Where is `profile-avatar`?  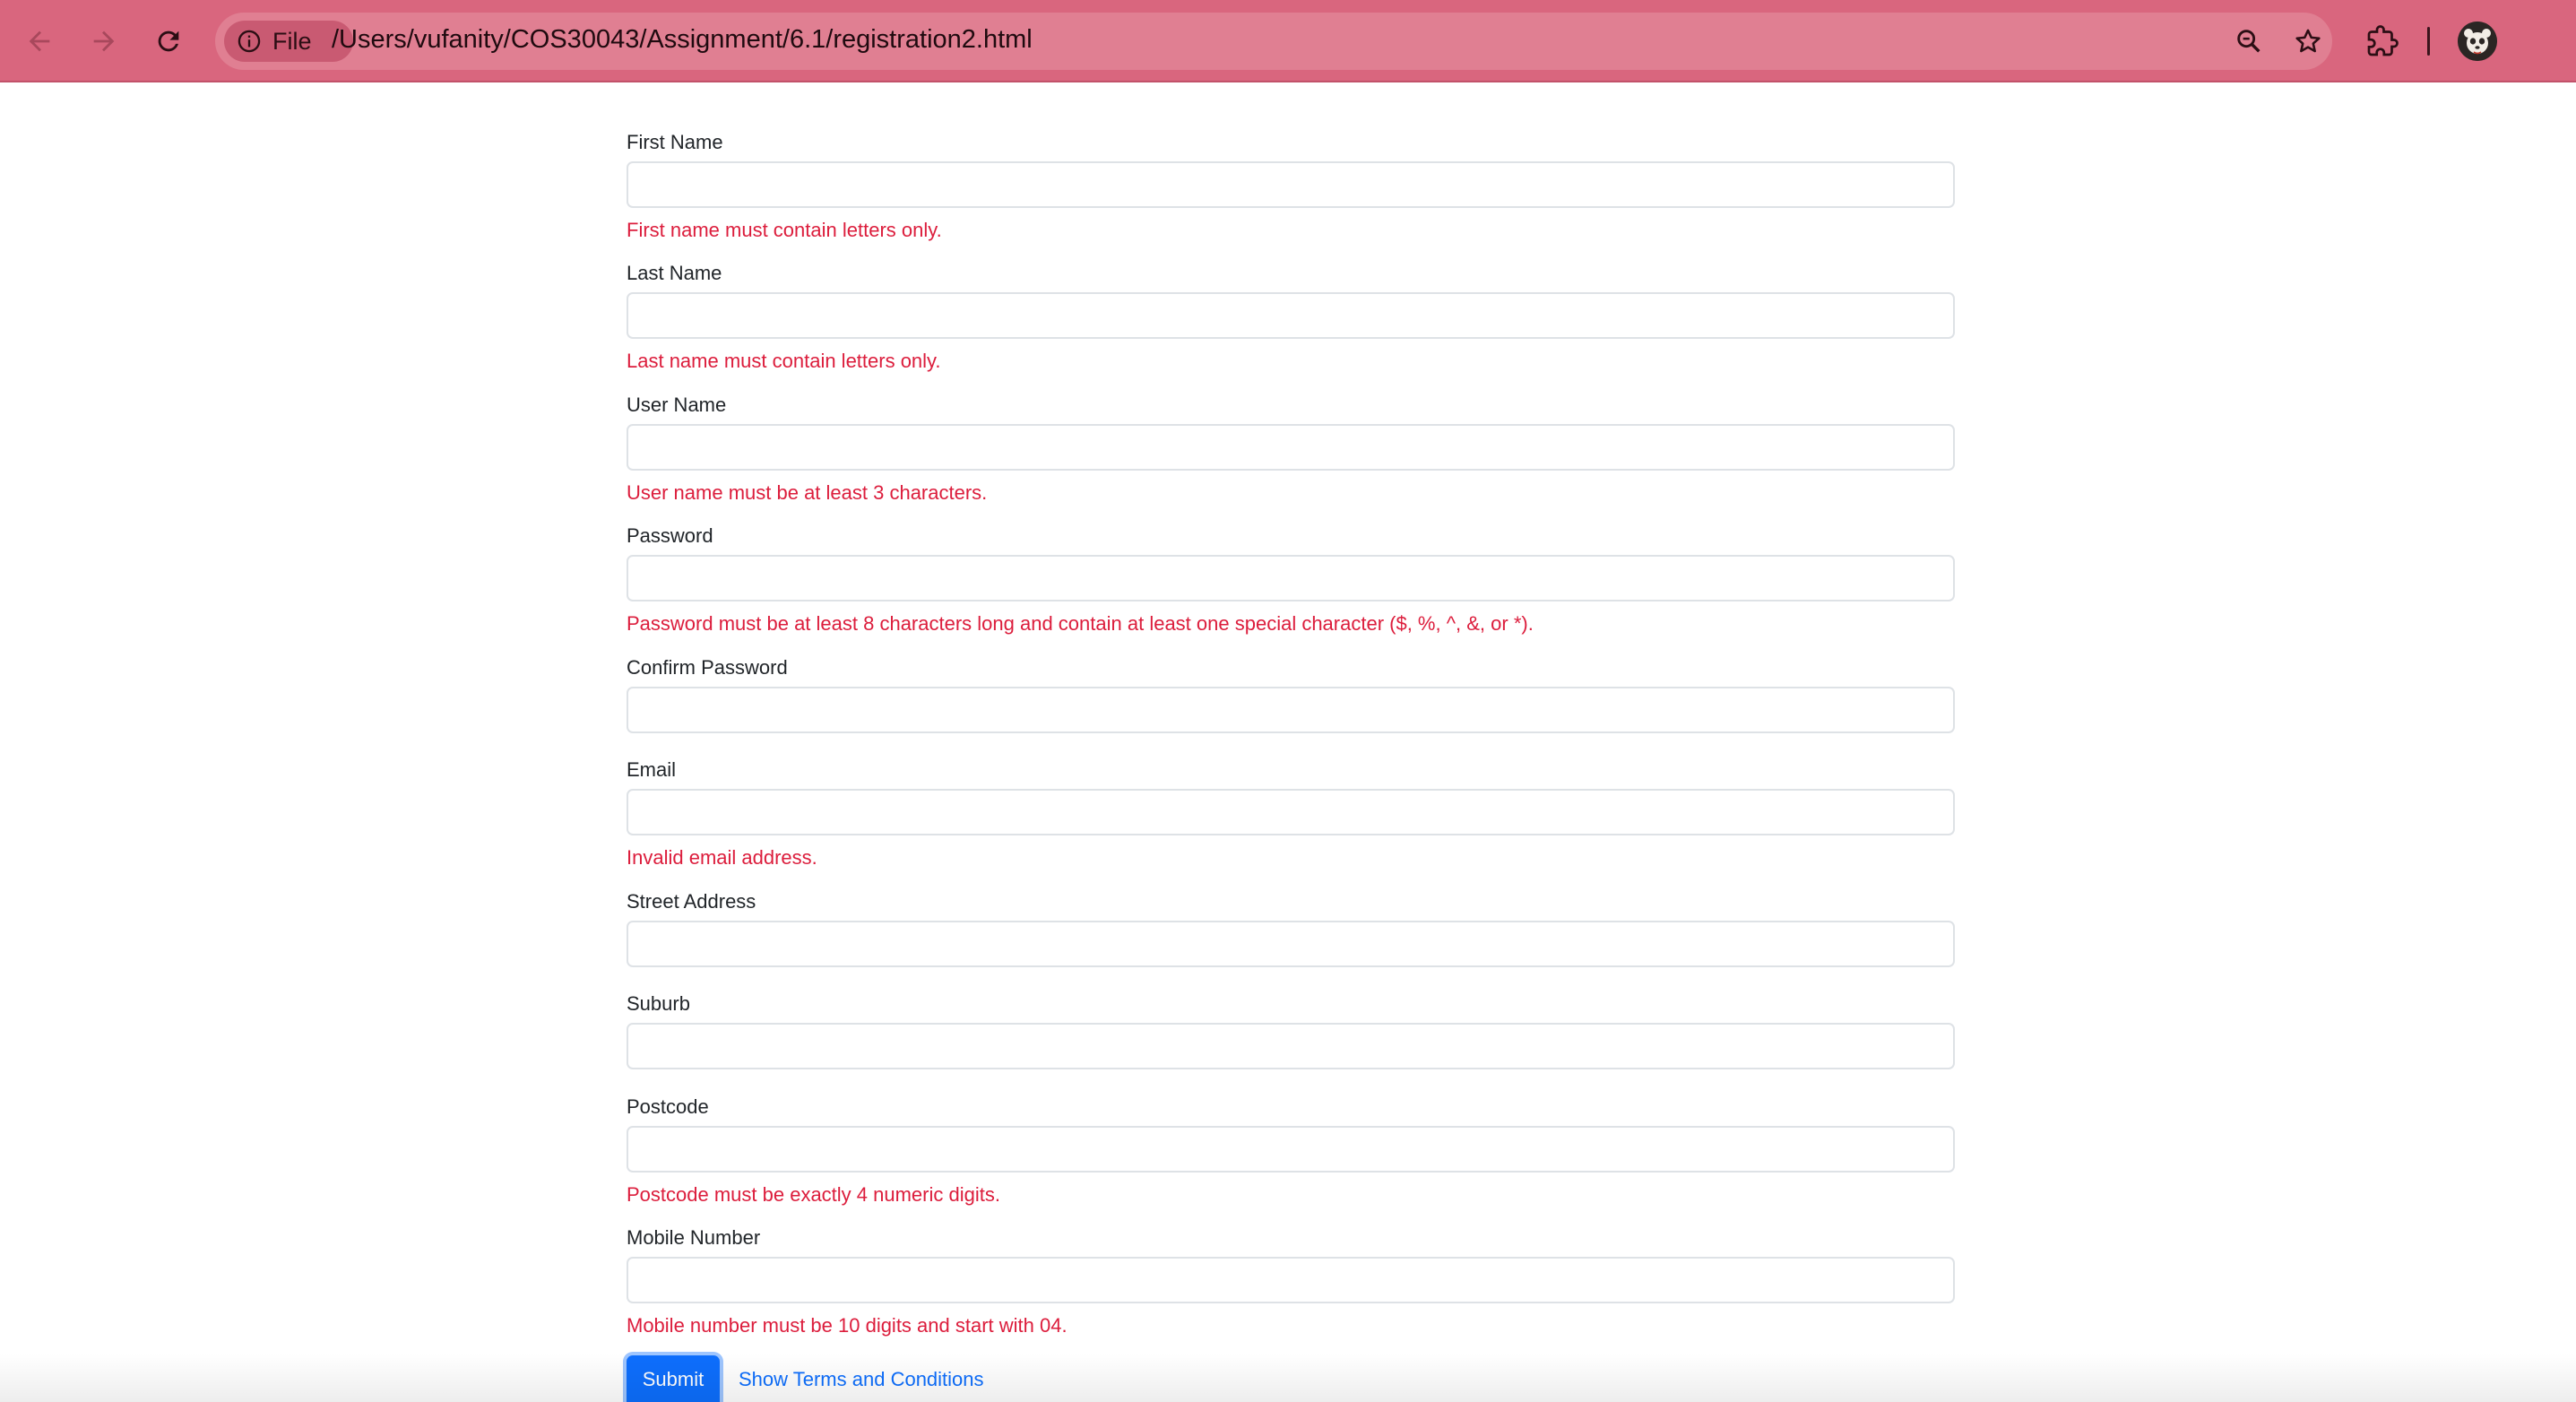 profile-avatar is located at coordinates (2477, 41).